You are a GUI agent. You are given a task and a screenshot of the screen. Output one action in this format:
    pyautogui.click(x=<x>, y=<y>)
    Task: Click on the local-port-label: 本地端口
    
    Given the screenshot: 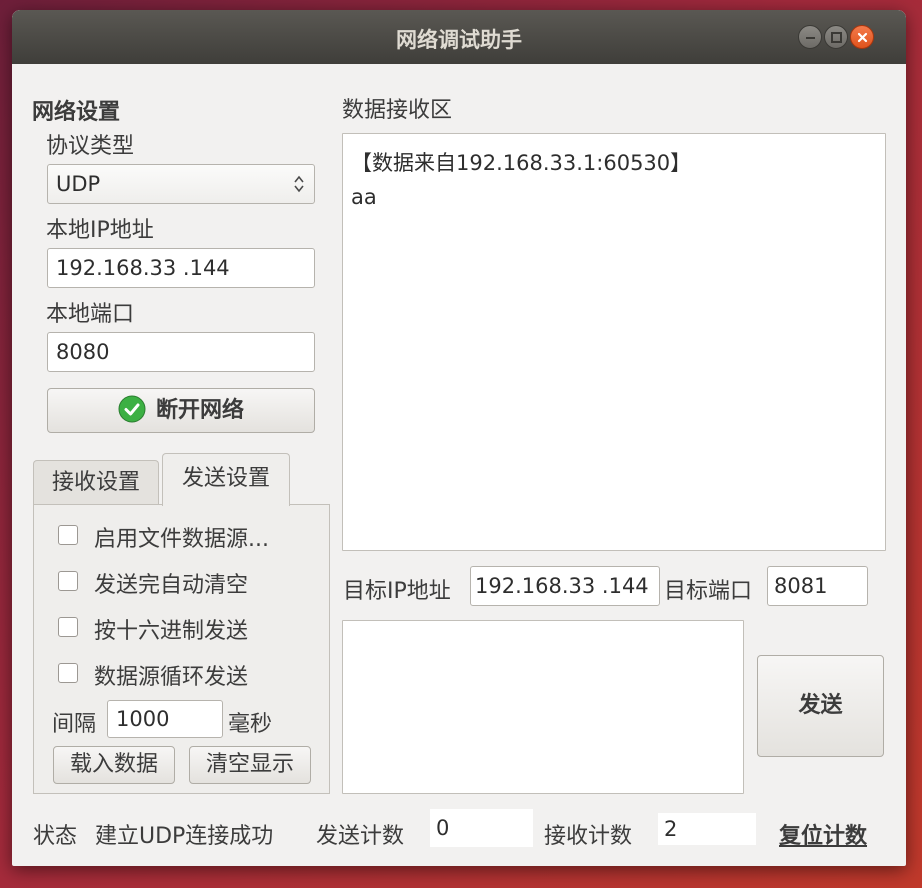 What is the action you would take?
    pyautogui.click(x=90, y=314)
    